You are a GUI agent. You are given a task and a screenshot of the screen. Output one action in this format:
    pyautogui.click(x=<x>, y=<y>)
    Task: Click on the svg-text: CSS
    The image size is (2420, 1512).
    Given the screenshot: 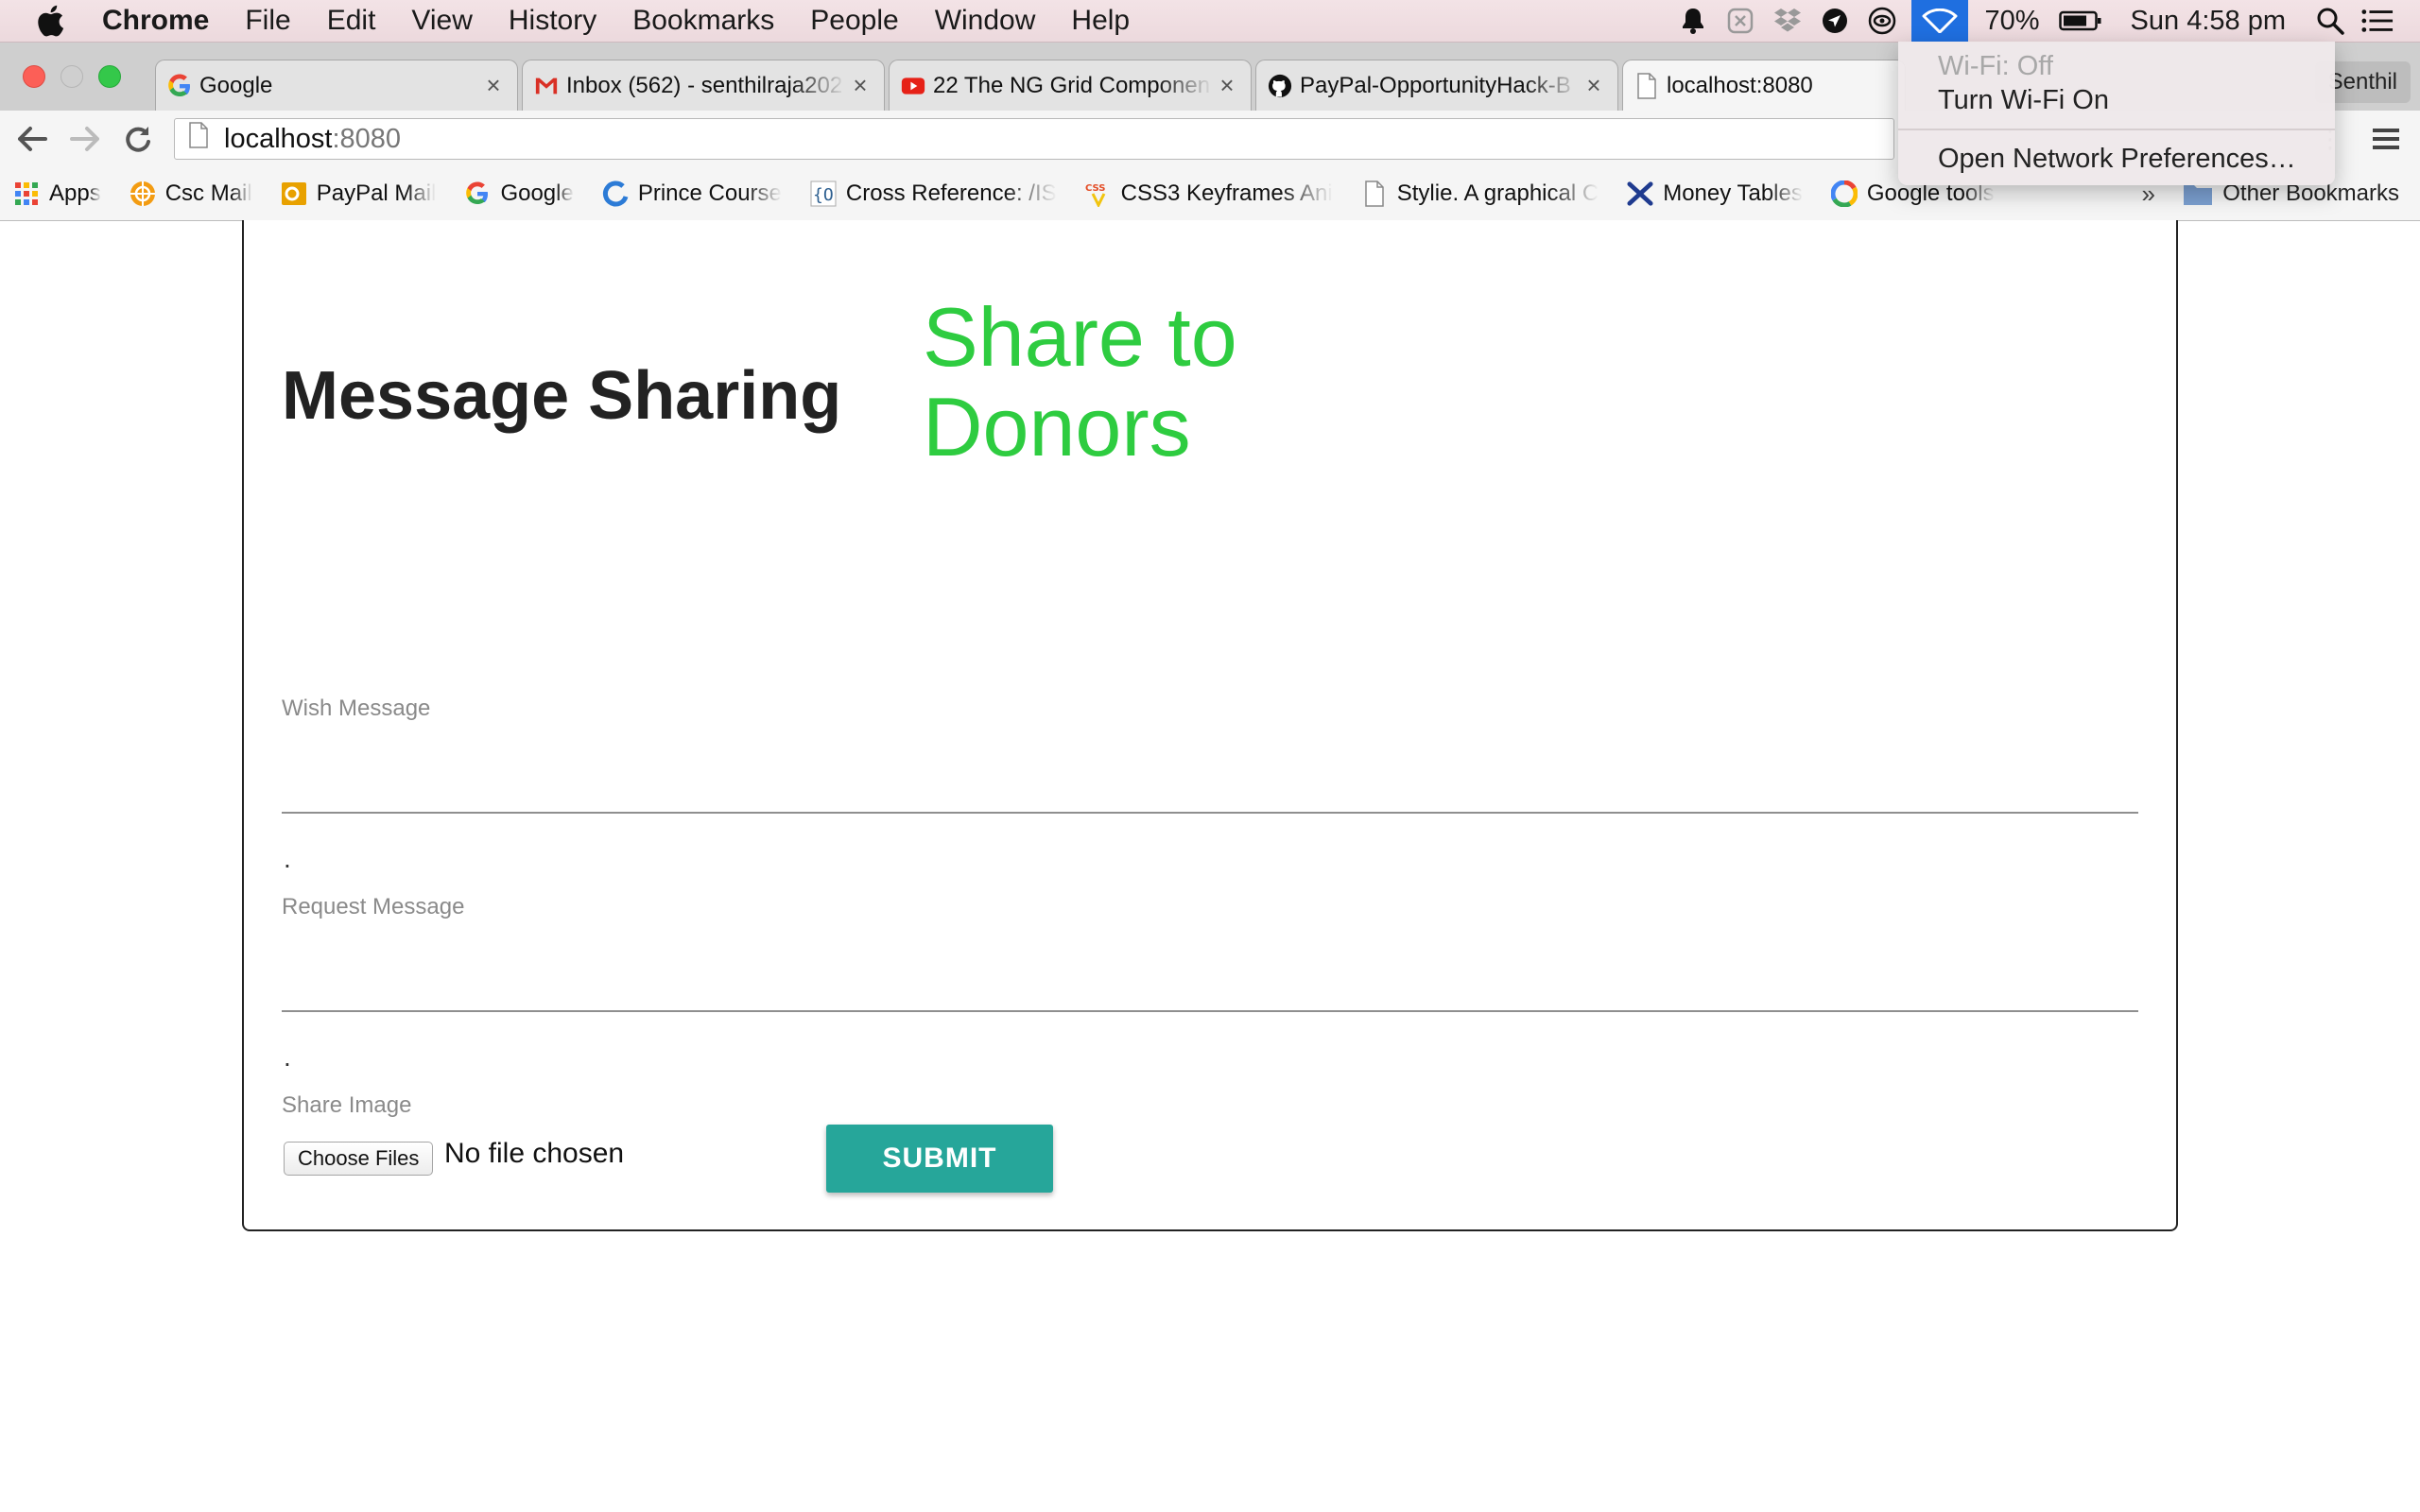 What is the action you would take?
    pyautogui.click(x=1095, y=188)
    